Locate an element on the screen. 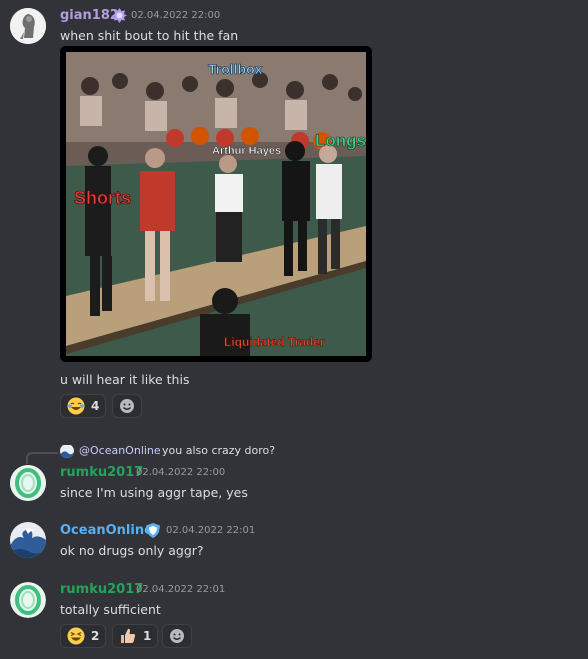 The height and width of the screenshot is (659, 588). reaction-count: 1 is located at coordinates (147, 636).